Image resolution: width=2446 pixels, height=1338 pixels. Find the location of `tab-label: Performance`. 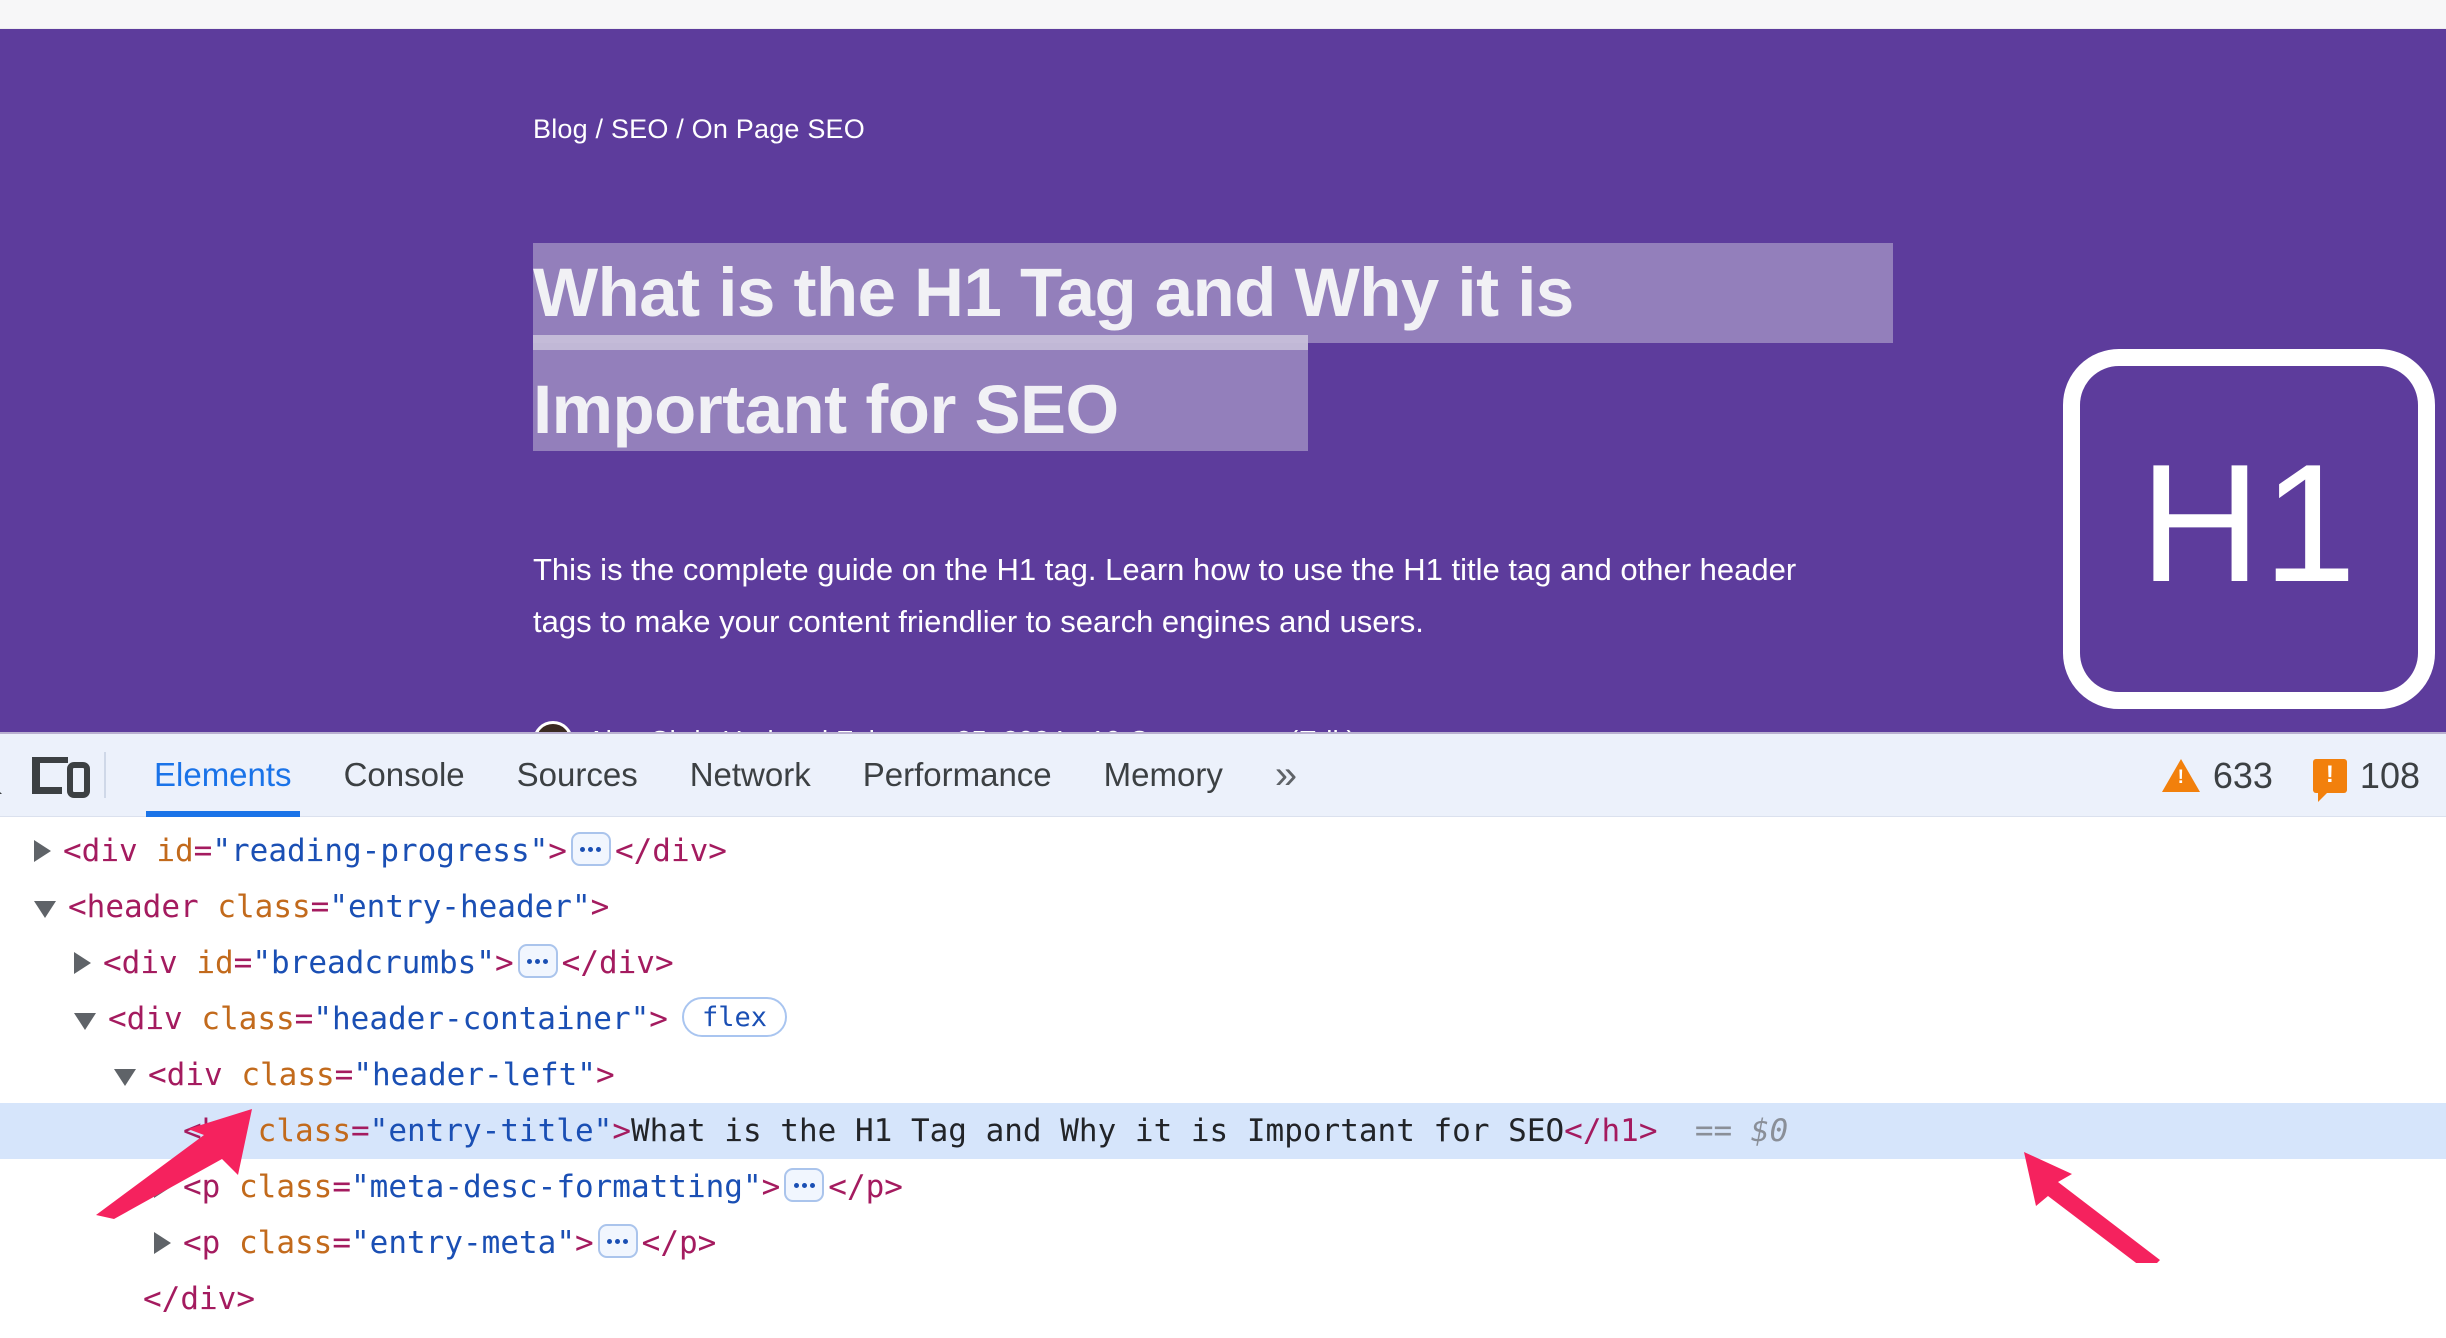

tab-label: Performance is located at coordinates (957, 774).